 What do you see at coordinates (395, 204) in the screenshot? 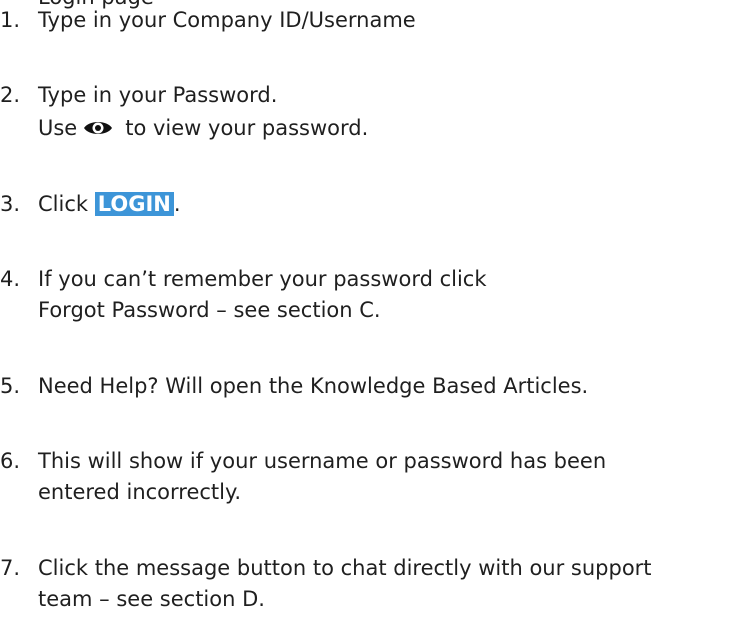
I see `step-text: Click LOGIN.` at bounding box center [395, 204].